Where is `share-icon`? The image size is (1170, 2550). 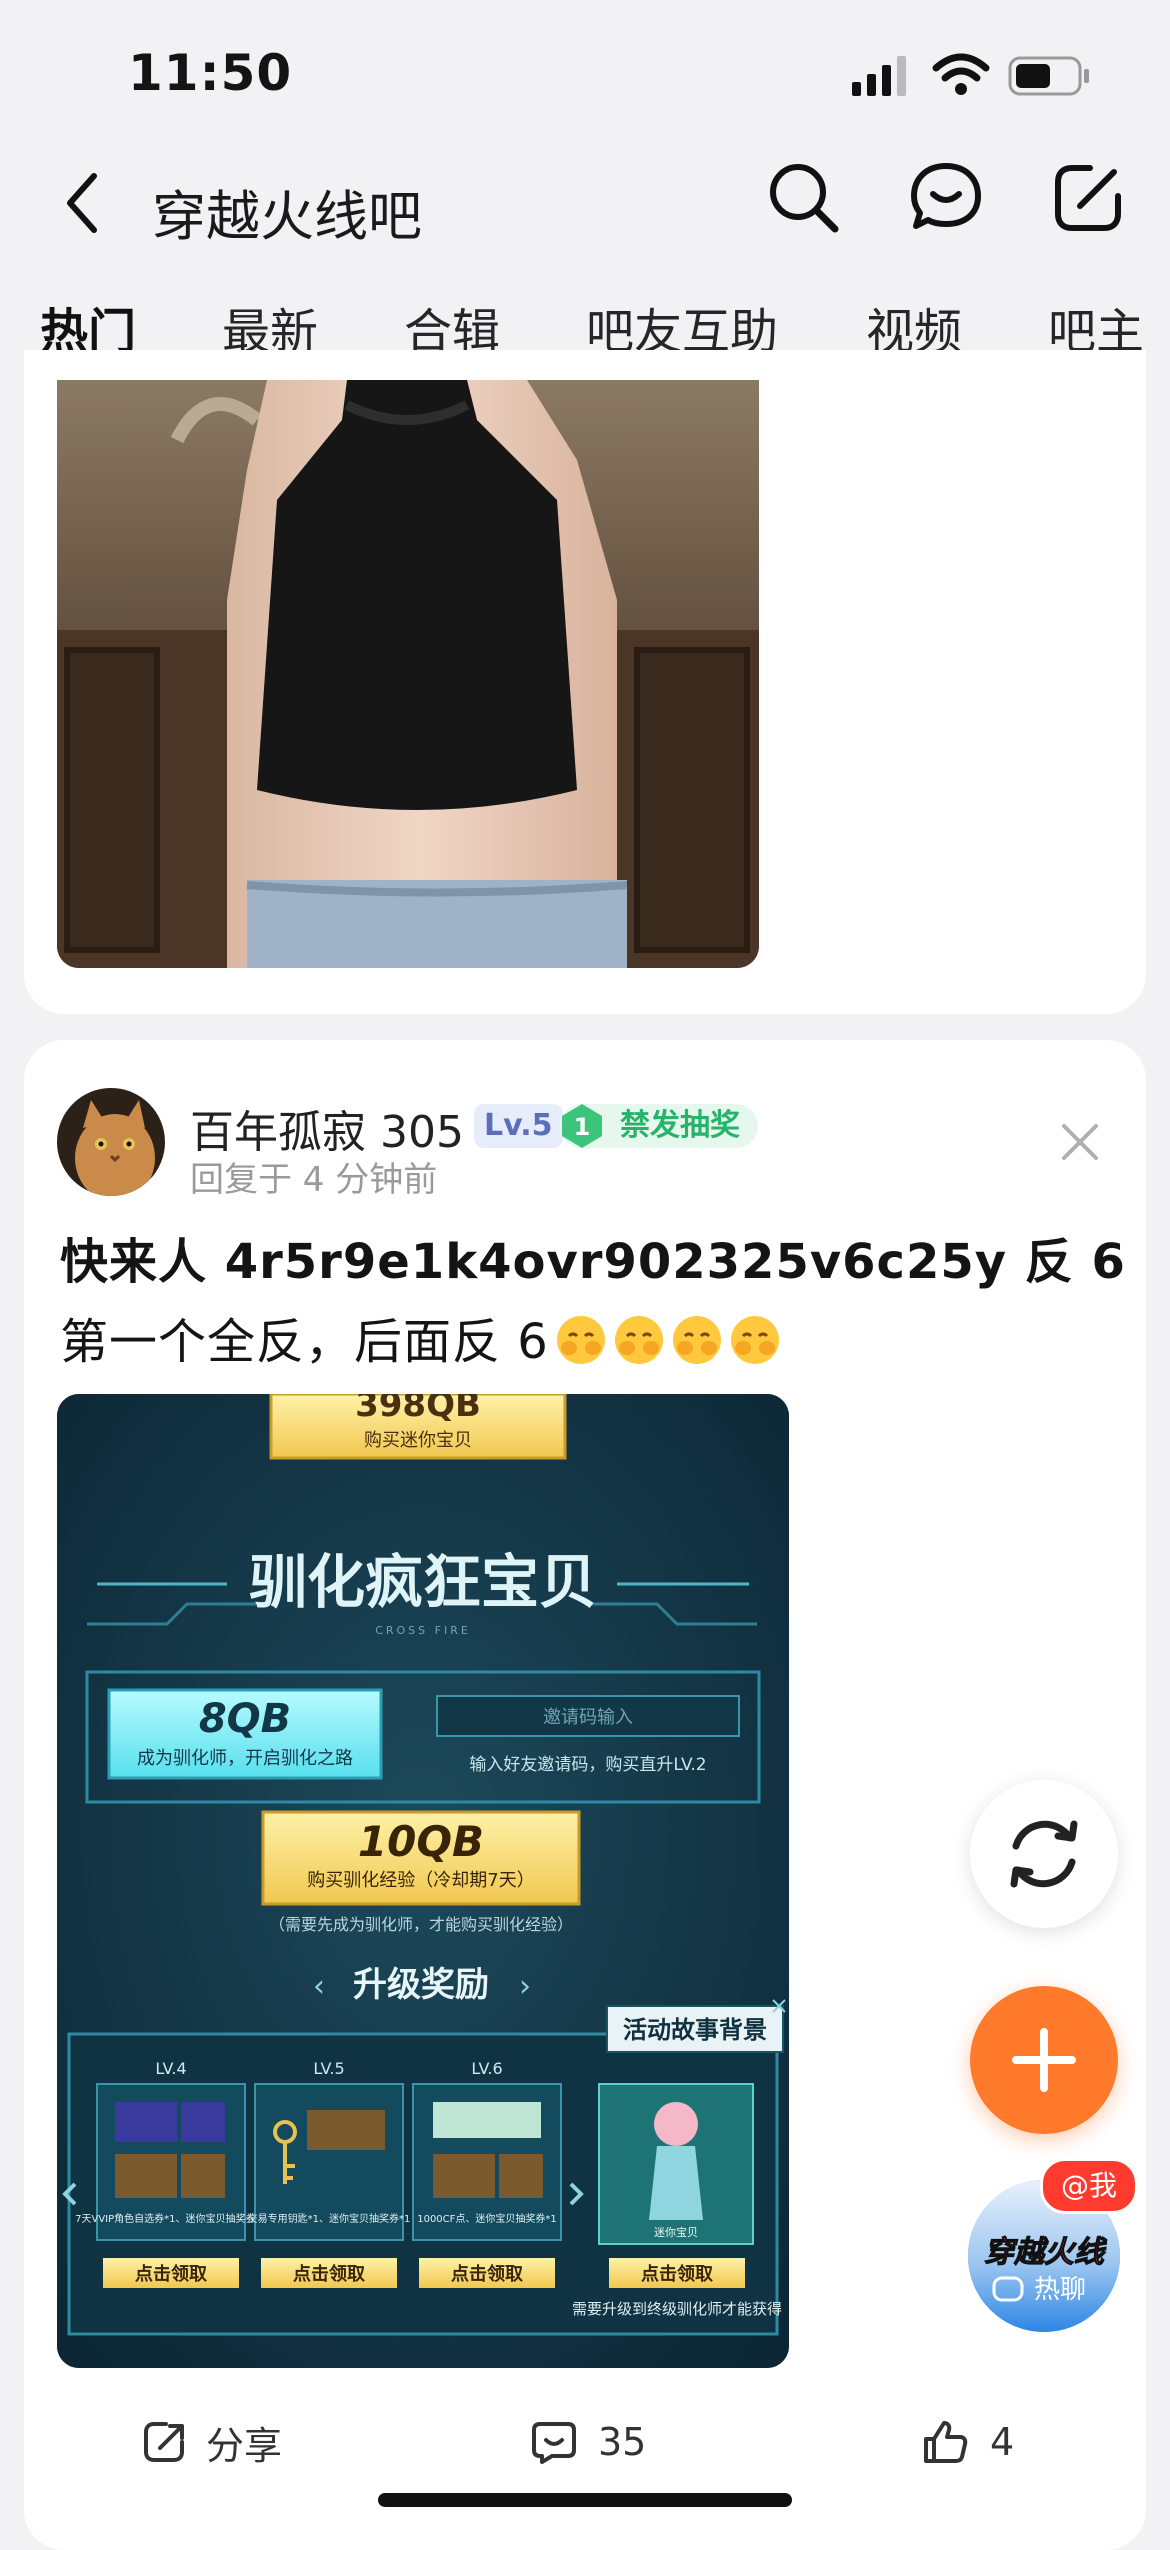
share-icon is located at coordinates (164, 2442).